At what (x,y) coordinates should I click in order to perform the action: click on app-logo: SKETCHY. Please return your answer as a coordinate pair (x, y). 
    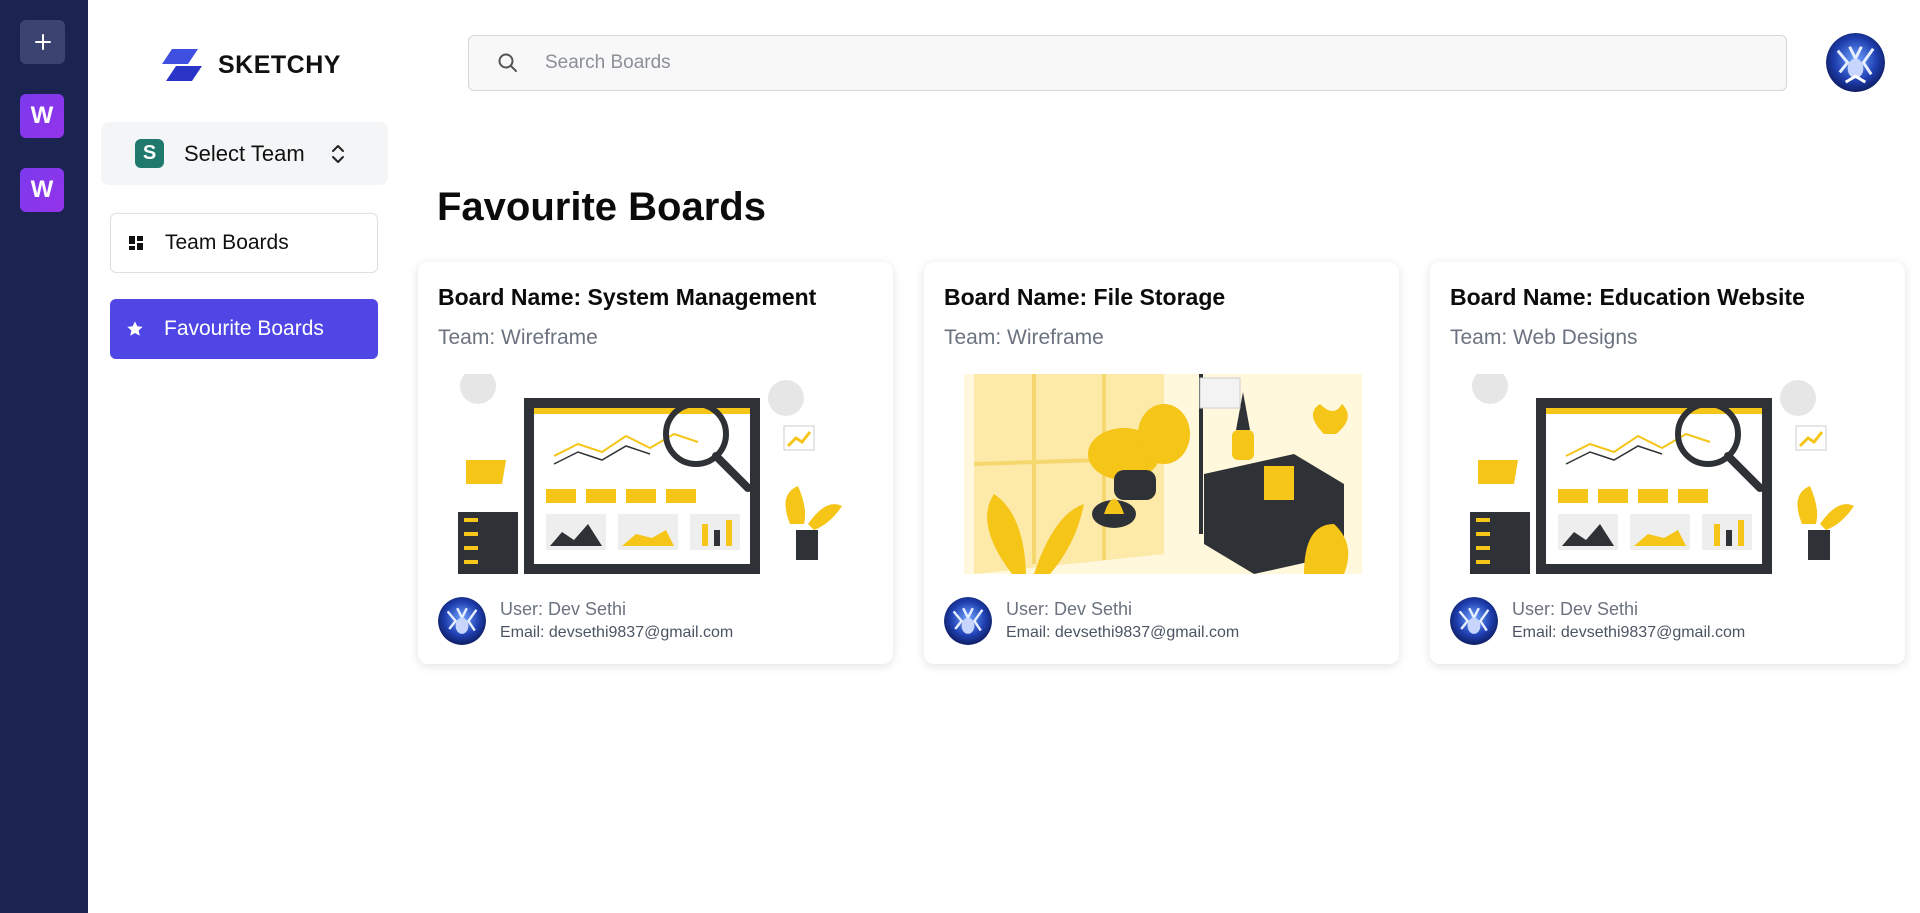
    Looking at the image, I should click on (249, 65).